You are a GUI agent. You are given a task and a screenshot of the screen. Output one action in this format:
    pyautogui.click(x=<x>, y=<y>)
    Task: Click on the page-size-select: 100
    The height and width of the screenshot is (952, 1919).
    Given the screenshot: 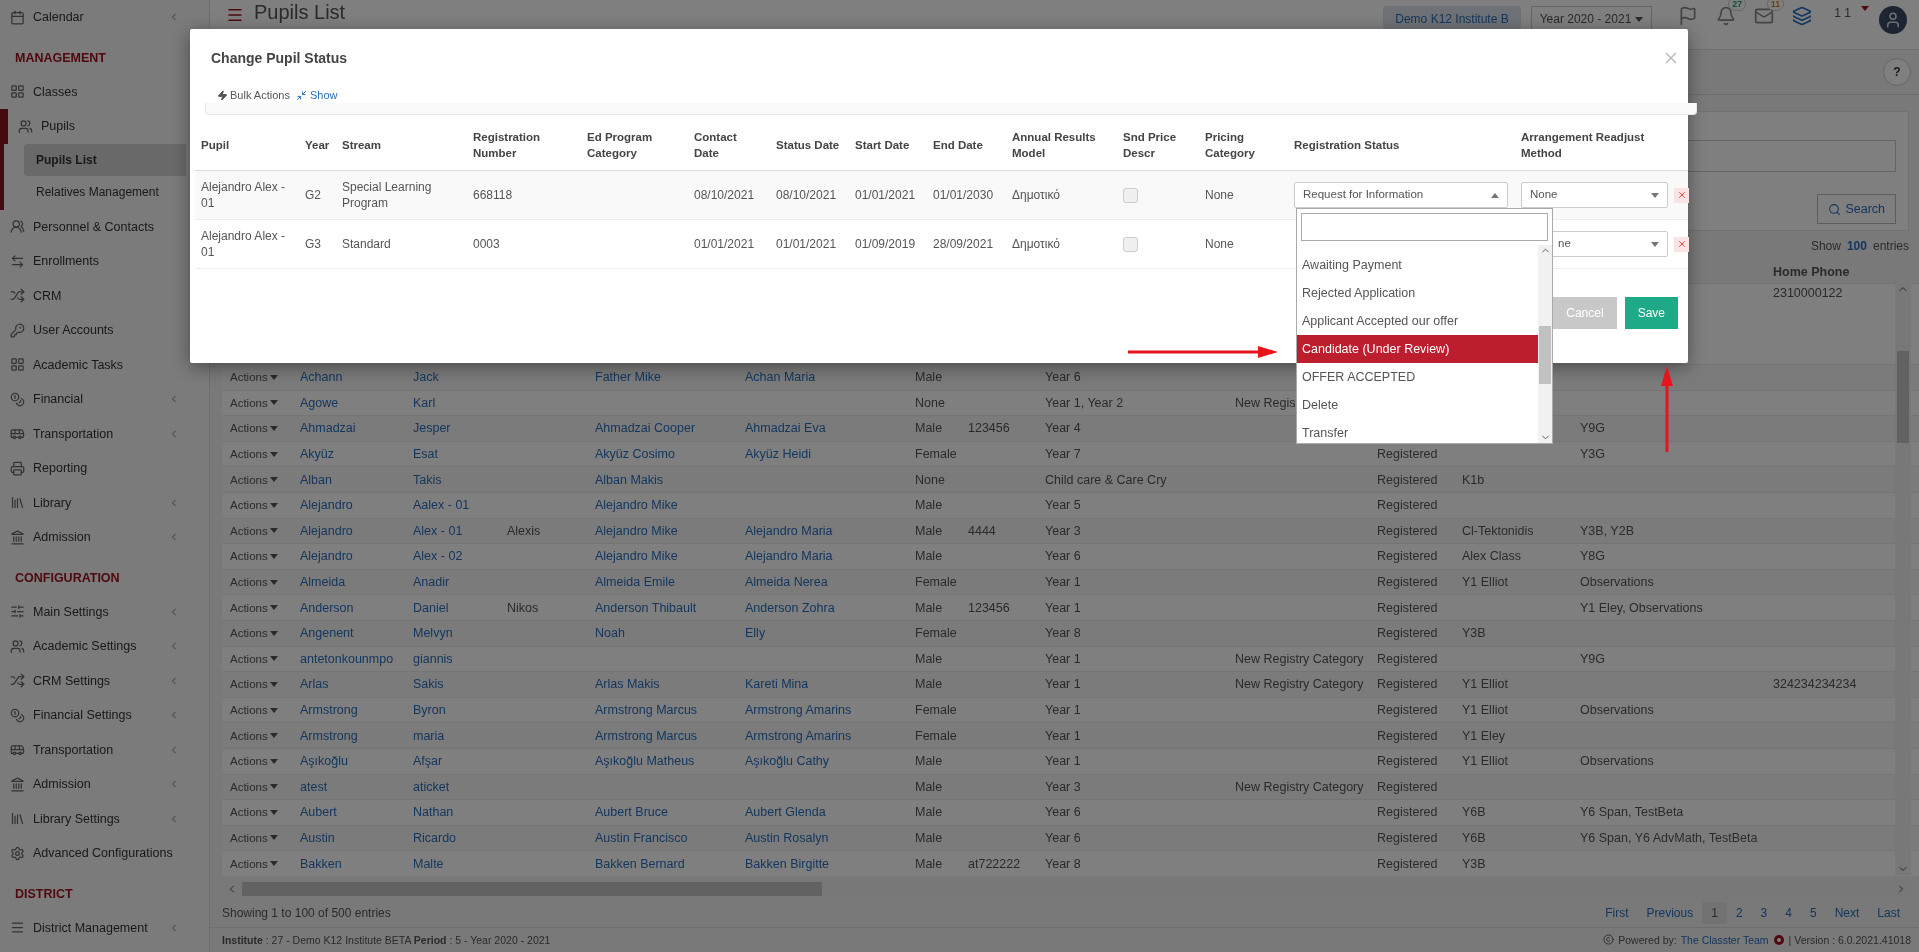 What is the action you would take?
    pyautogui.click(x=1856, y=246)
    